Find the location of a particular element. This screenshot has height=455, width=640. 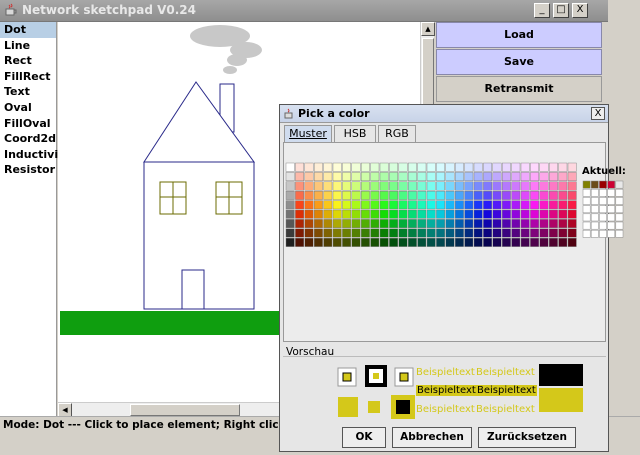

title-bar: Network sketchpad V0.24 _ □ X is located at coordinates (304, 11).